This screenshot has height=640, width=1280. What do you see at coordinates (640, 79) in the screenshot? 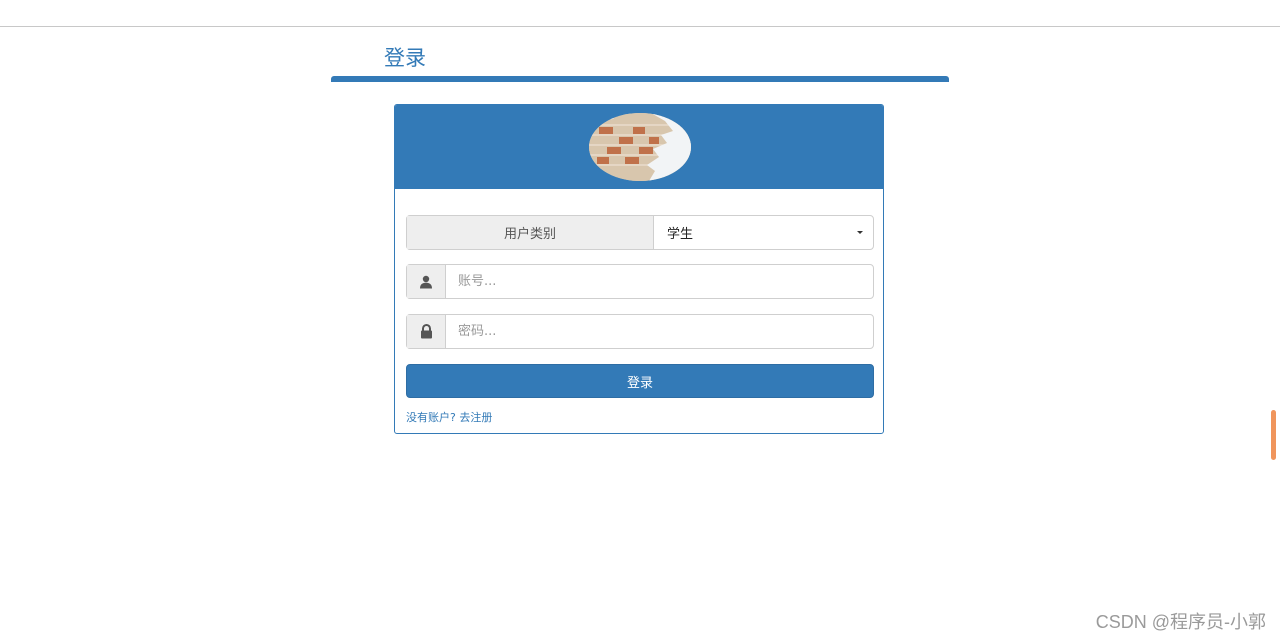
I see `title-underline-bar` at bounding box center [640, 79].